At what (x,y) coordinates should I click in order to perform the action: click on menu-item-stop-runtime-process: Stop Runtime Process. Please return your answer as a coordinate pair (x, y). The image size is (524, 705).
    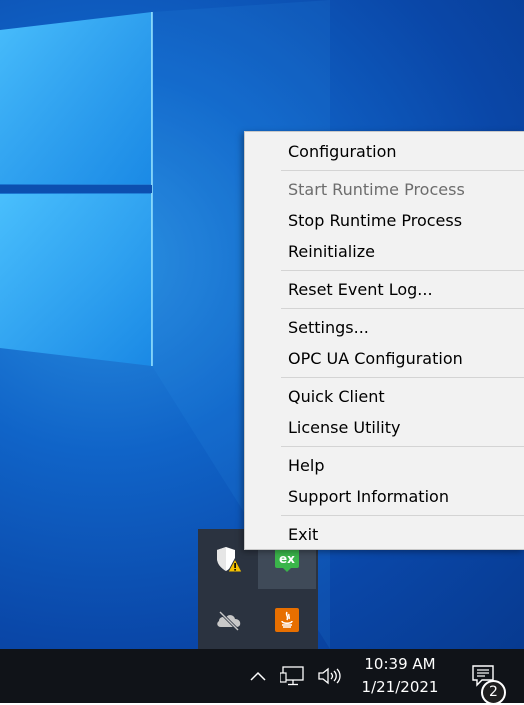
    Looking at the image, I should click on (384, 220).